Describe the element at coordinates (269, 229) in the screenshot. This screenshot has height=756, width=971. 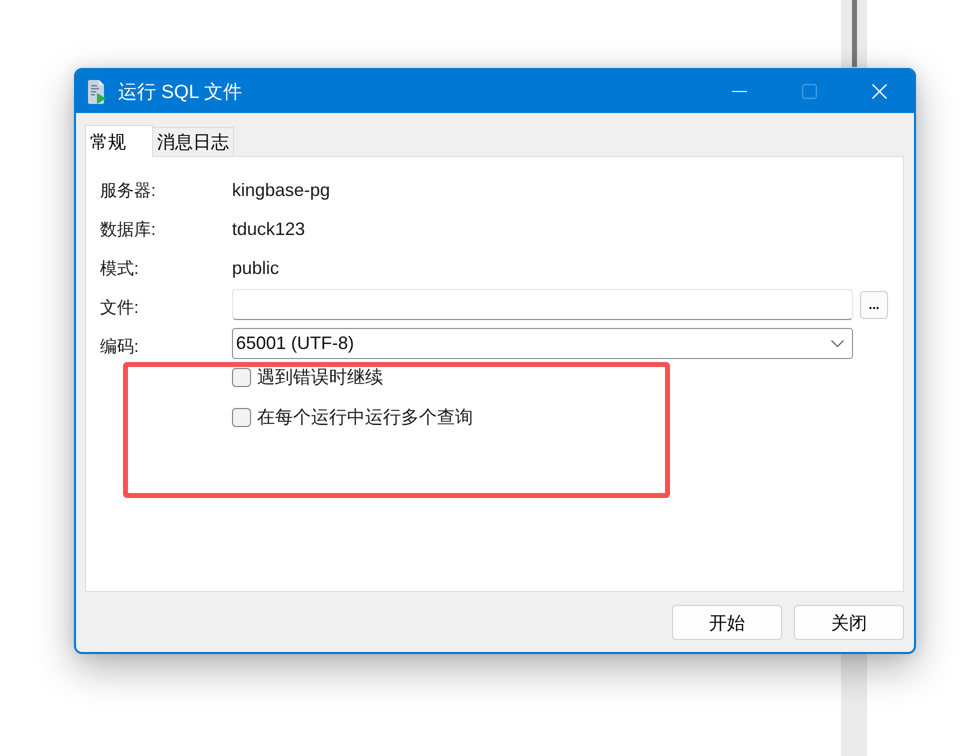
I see `field-value: tduck123` at that location.